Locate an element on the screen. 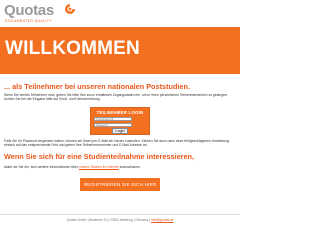  page-title: WILLKOMMEN is located at coordinates (72, 48).